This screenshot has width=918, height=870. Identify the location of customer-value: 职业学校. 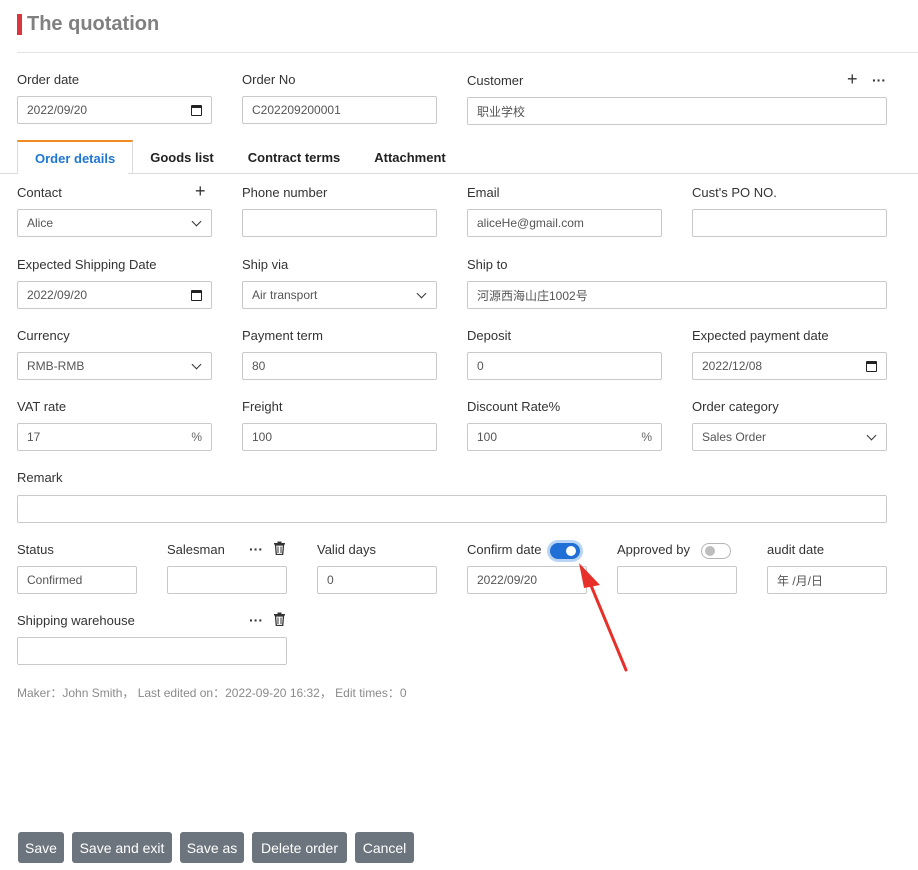
(501, 111).